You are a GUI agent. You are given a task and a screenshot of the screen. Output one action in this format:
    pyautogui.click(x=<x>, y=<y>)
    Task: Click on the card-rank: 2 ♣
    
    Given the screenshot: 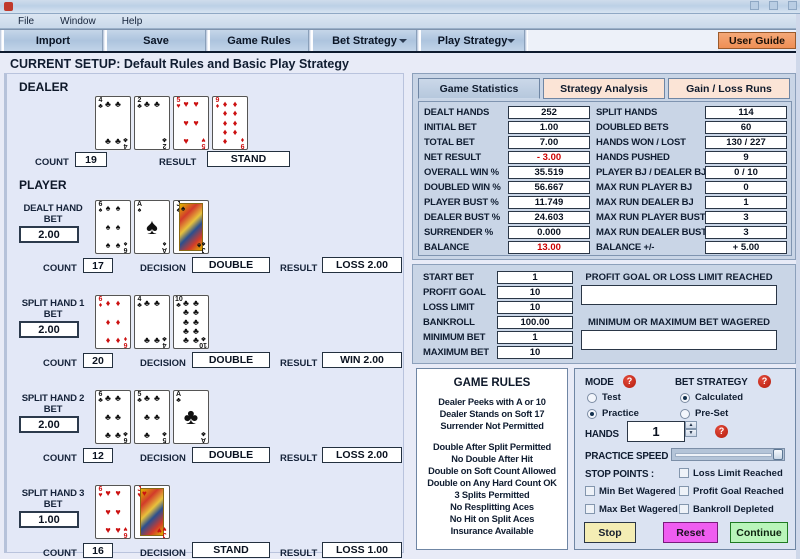 What is the action you would take?
    pyautogui.click(x=164, y=142)
    